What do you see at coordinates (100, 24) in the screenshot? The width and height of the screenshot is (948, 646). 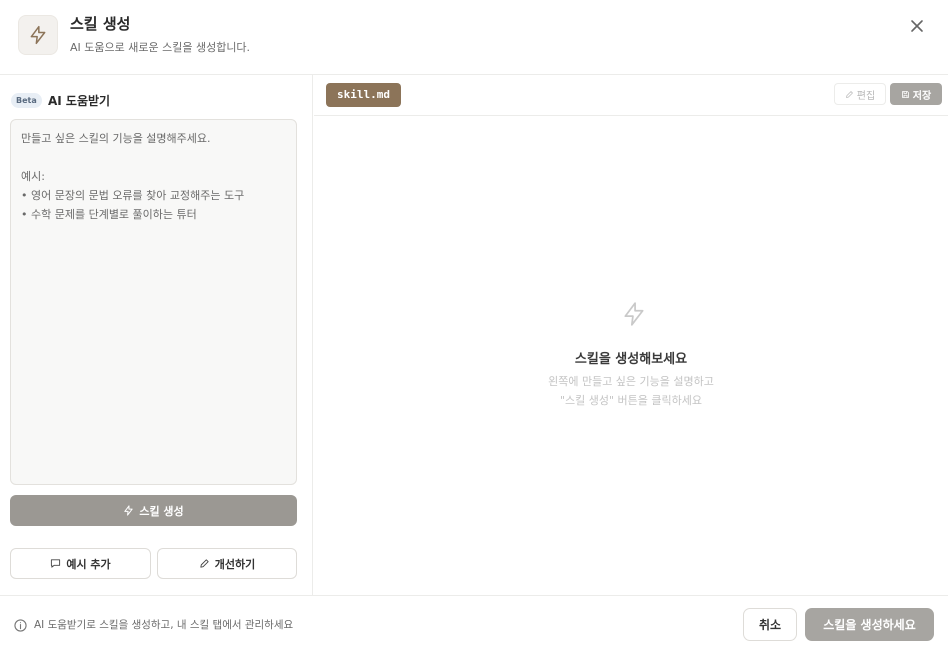 I see `dialog-title: 스킬 생성` at bounding box center [100, 24].